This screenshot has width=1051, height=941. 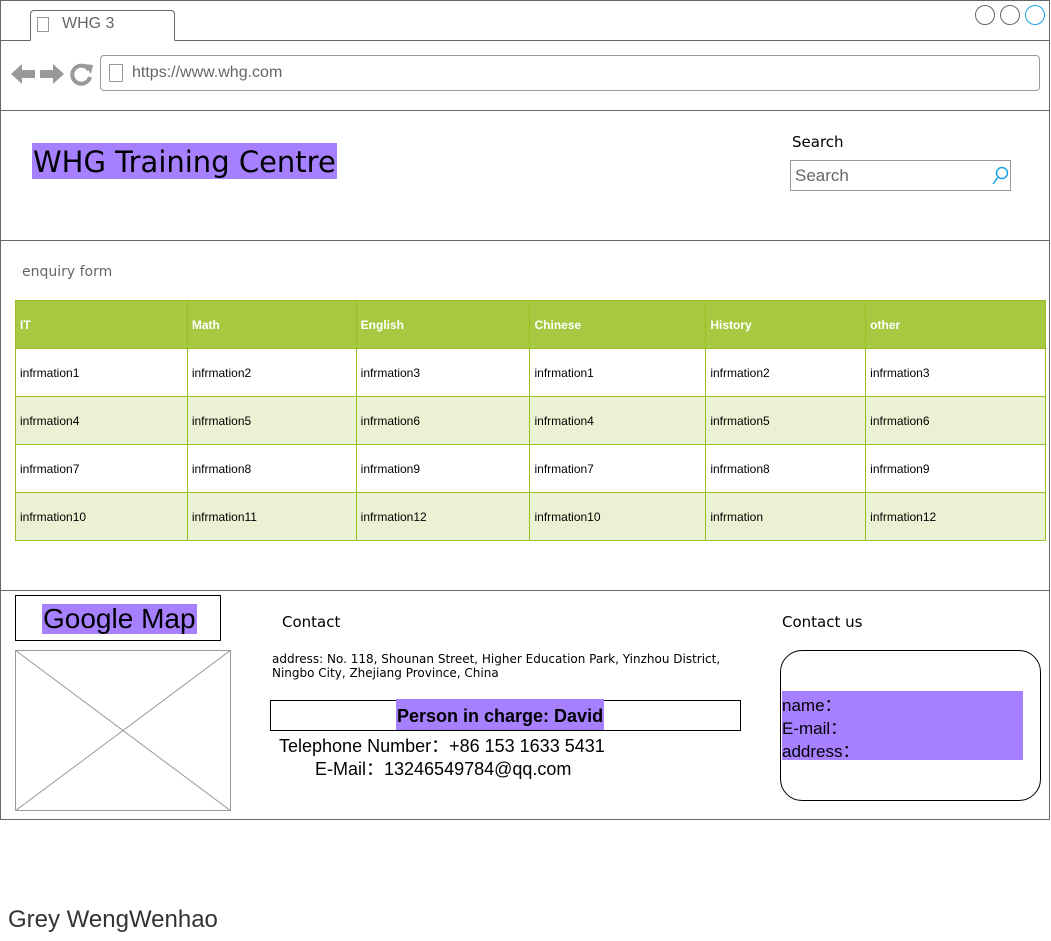 I want to click on table-header-row: IT Math English Chinese History other, so click(x=530, y=324).